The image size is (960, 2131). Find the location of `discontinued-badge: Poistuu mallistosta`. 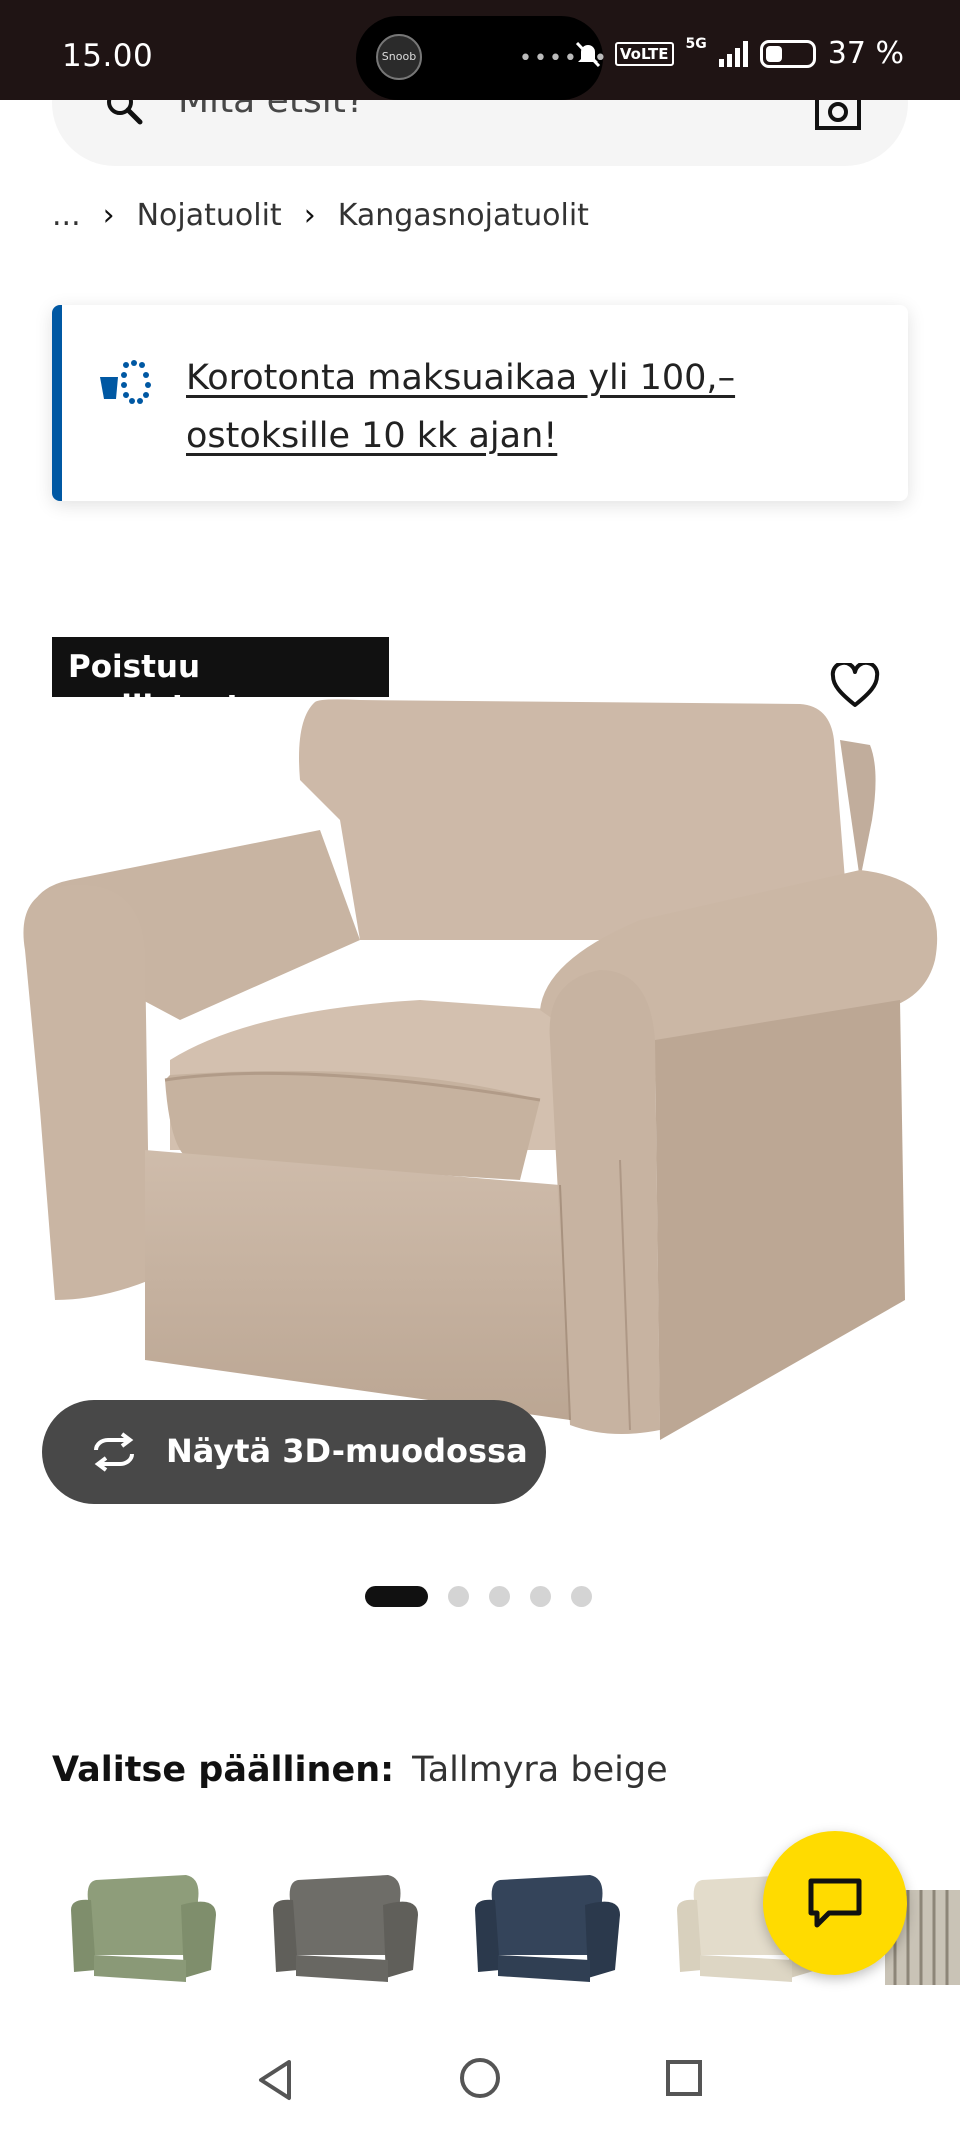

discontinued-badge: Poistuu mallistosta is located at coordinates (220, 681).